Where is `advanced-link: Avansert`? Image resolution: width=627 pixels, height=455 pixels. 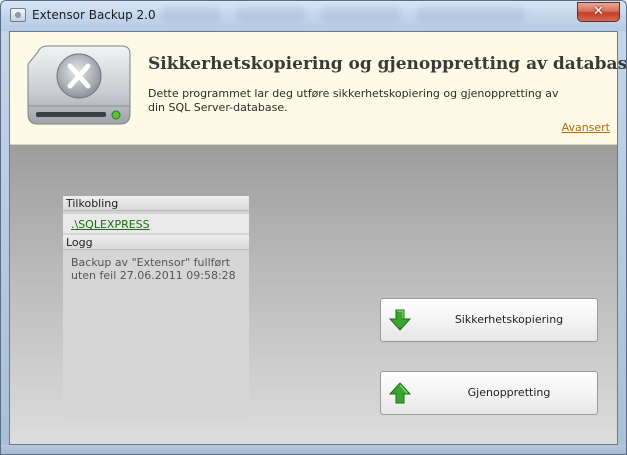 advanced-link: Avansert is located at coordinates (586, 127).